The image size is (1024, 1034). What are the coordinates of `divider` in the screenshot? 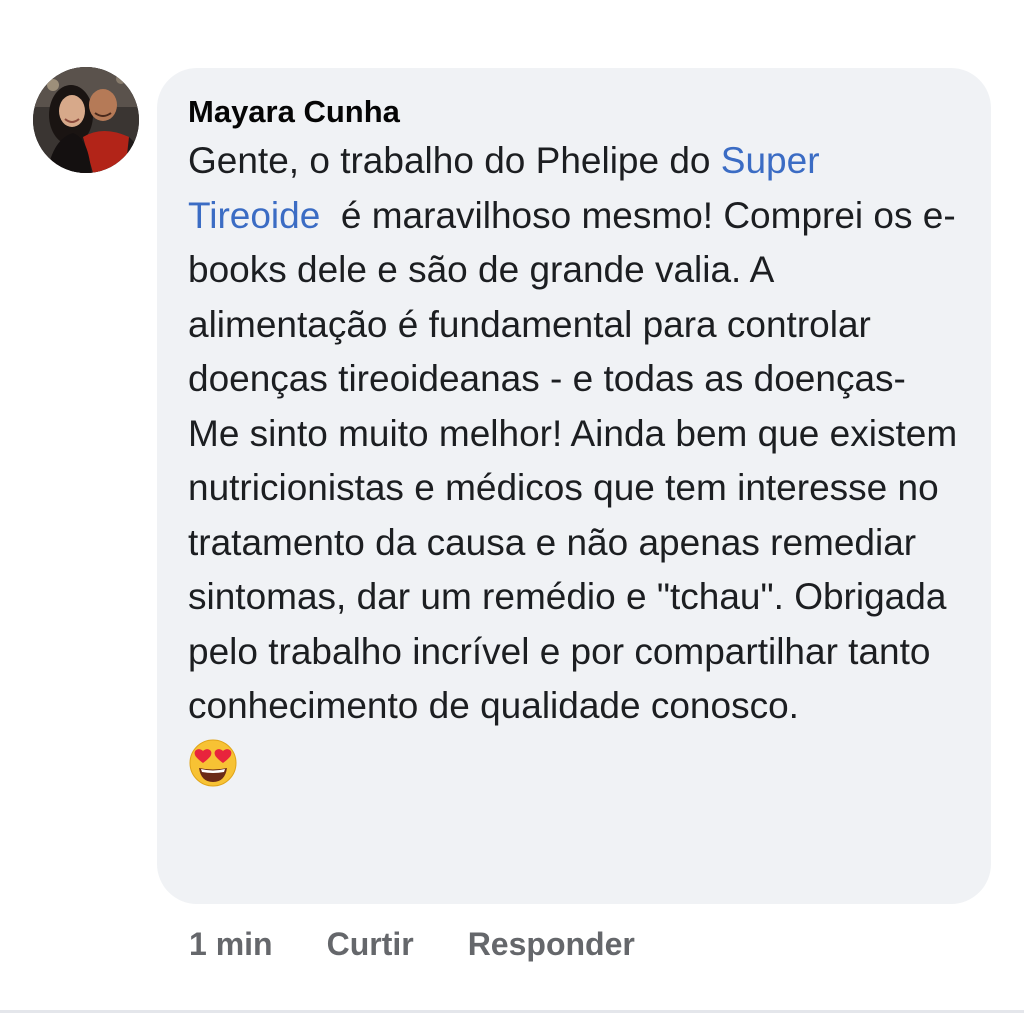 It's located at (512, 1011).